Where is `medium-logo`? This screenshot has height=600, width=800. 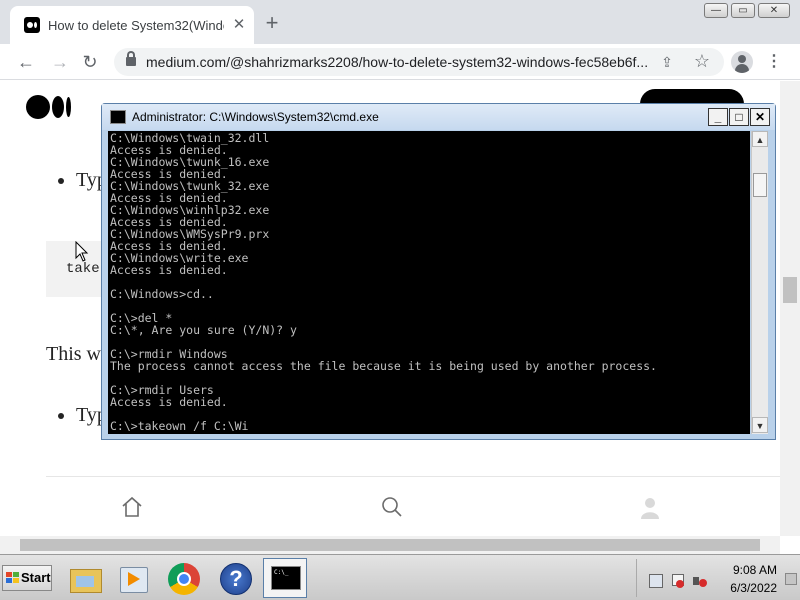
medium-logo is located at coordinates (50, 107).